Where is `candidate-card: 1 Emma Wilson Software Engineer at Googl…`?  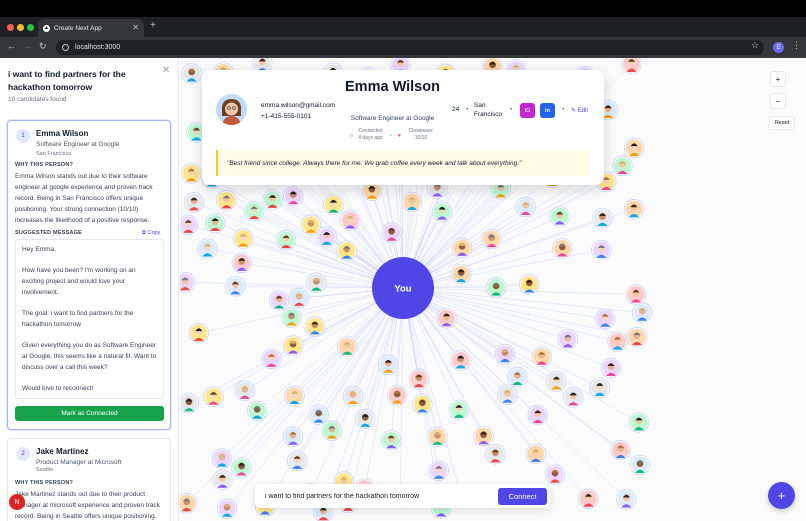 candidate-card: 1 Emma Wilson Software Engineer at Googl… is located at coordinates (89, 275).